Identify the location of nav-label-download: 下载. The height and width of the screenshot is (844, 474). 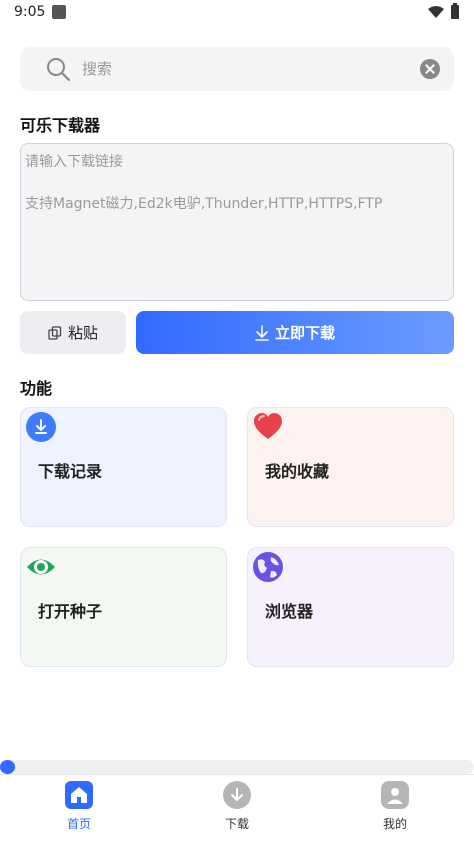
(236, 824).